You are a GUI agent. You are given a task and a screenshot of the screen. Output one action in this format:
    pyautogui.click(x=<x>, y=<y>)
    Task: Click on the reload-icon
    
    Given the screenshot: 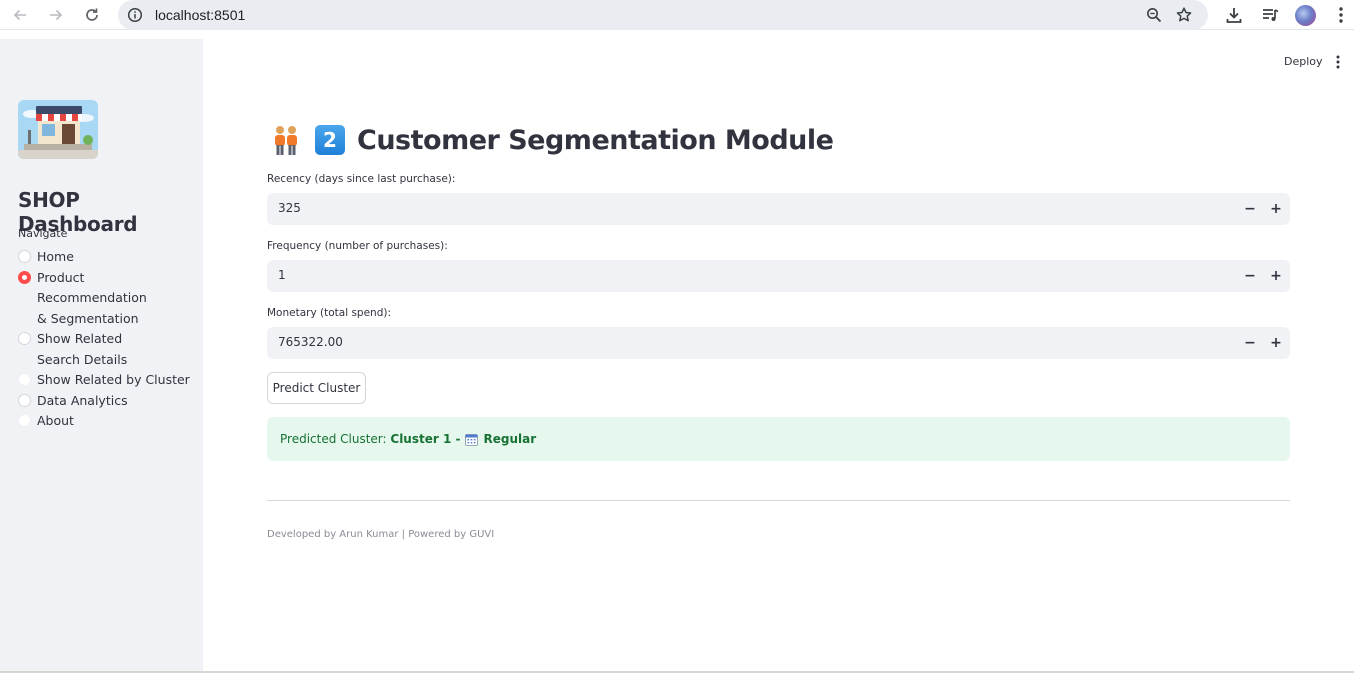 What is the action you would take?
    pyautogui.click(x=92, y=15)
    